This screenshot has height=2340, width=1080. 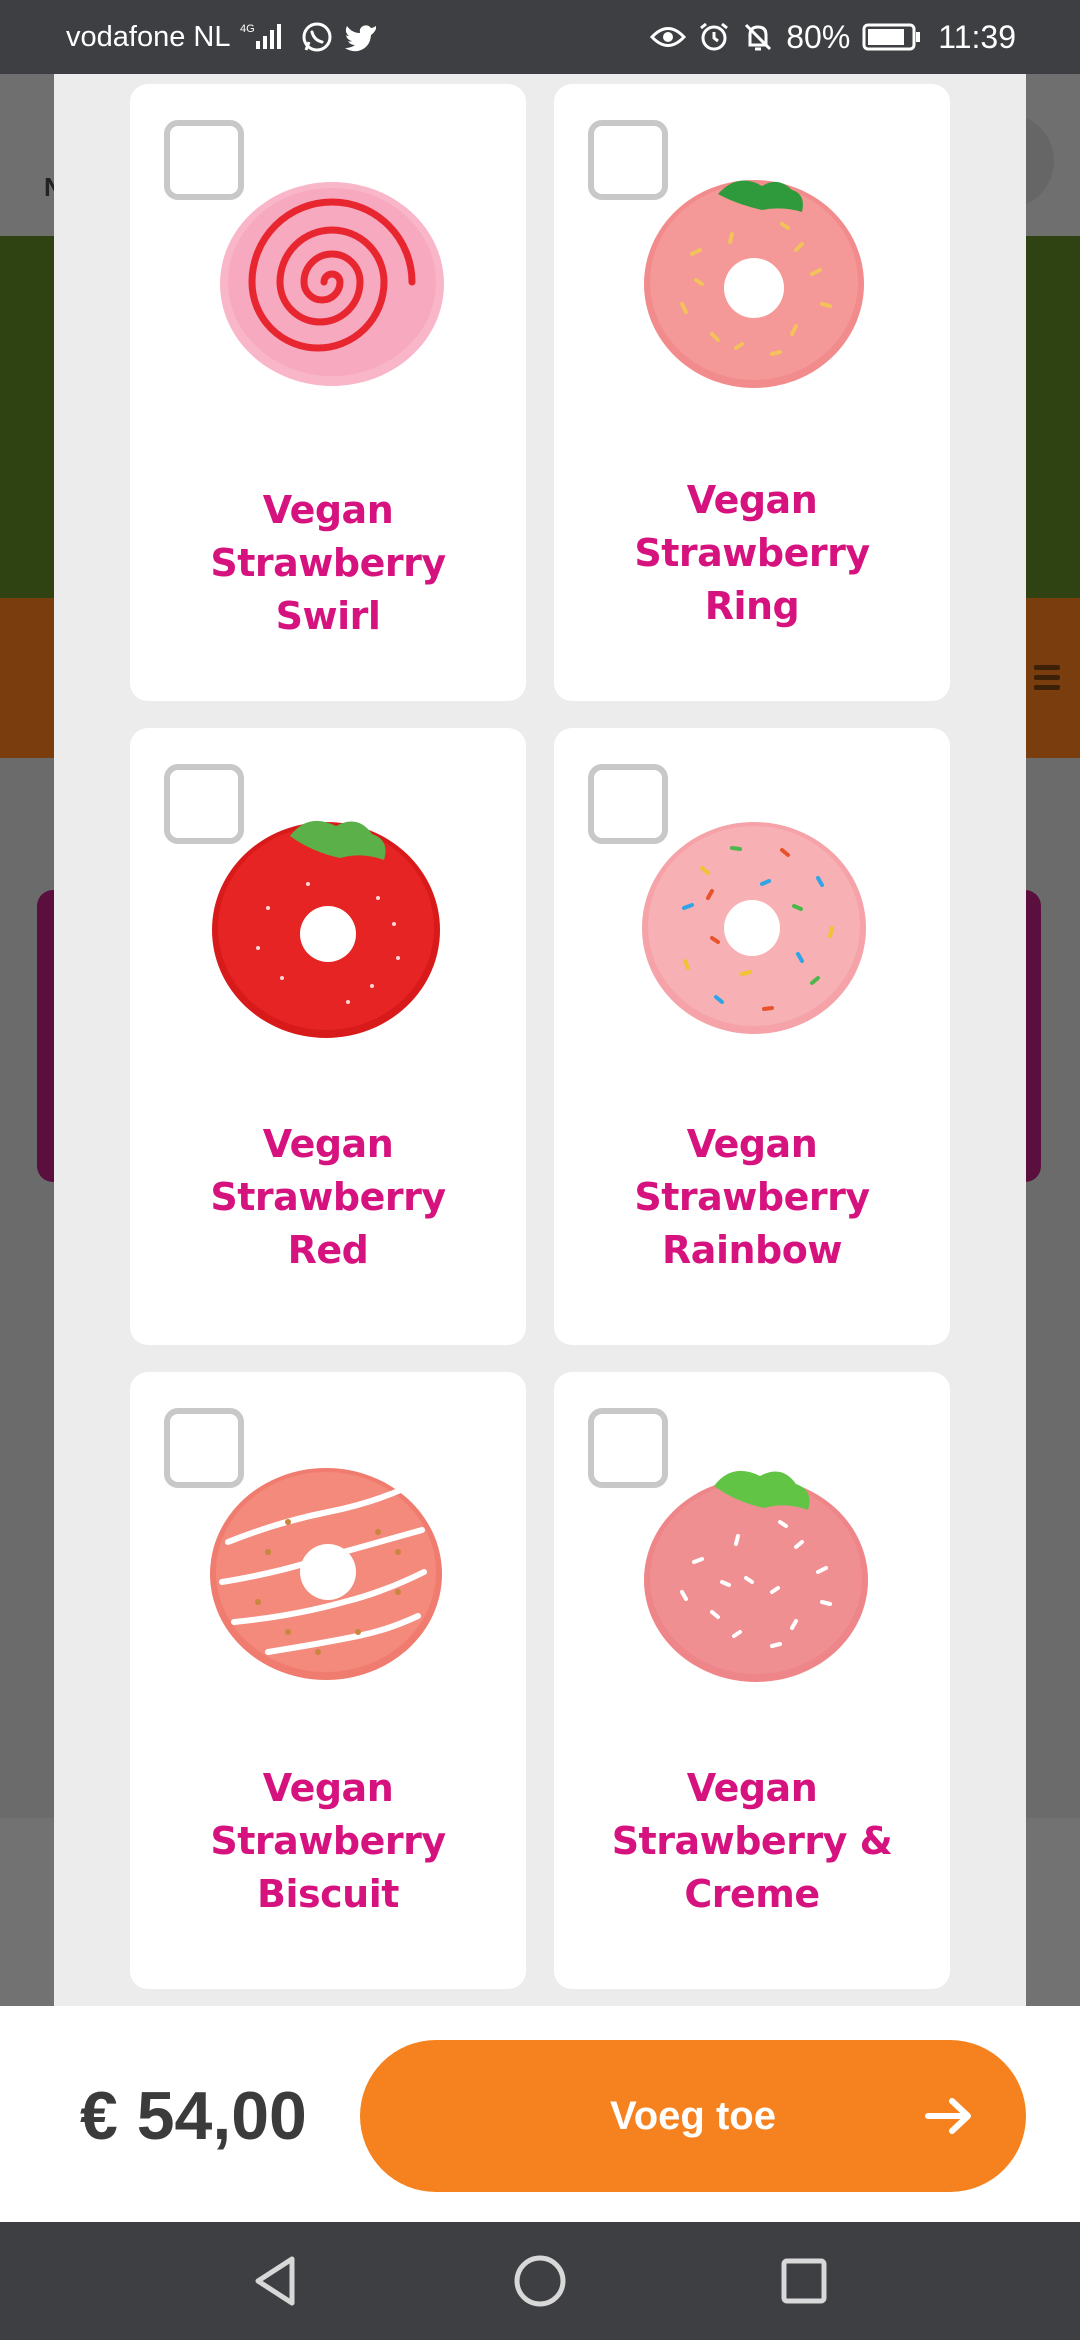 I want to click on total-price: € 54,00, so click(x=193, y=2116).